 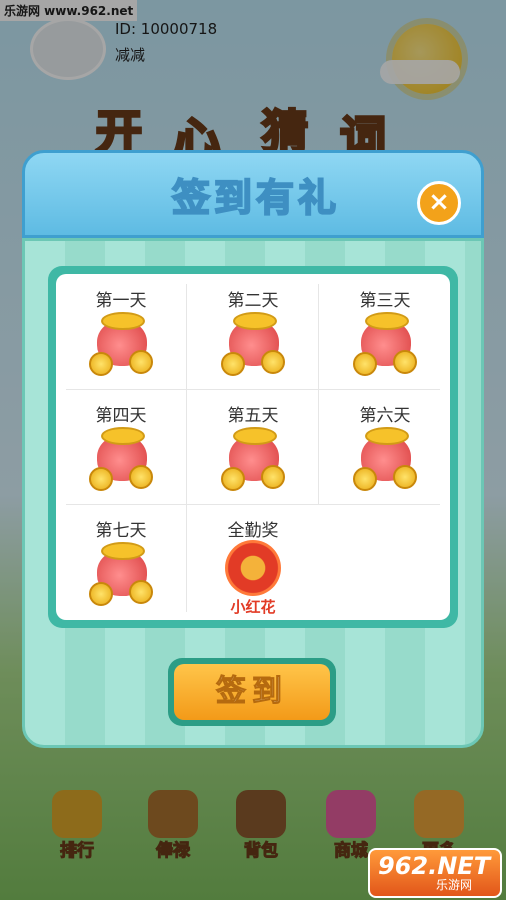 I want to click on day-label: 第四天, so click(x=121, y=416).